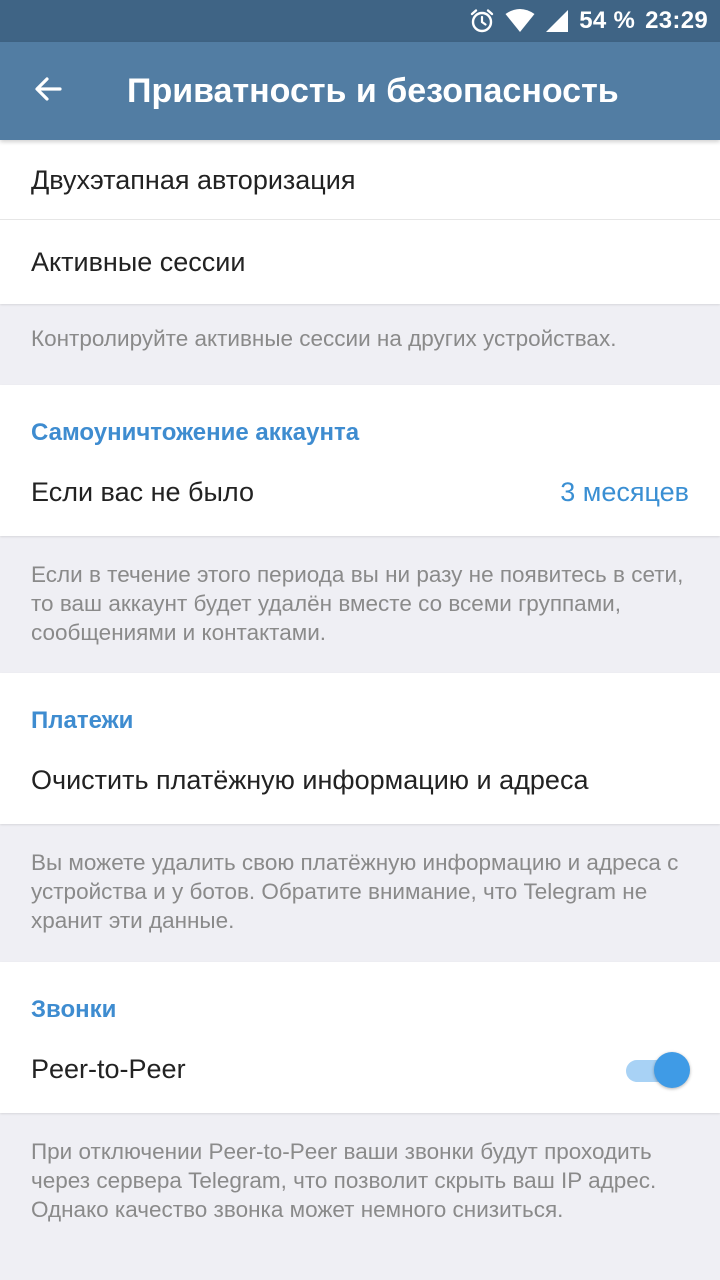 The image size is (720, 1280). Describe the element at coordinates (360, 21) in the screenshot. I see `status-bar: 54 % 23:29` at that location.